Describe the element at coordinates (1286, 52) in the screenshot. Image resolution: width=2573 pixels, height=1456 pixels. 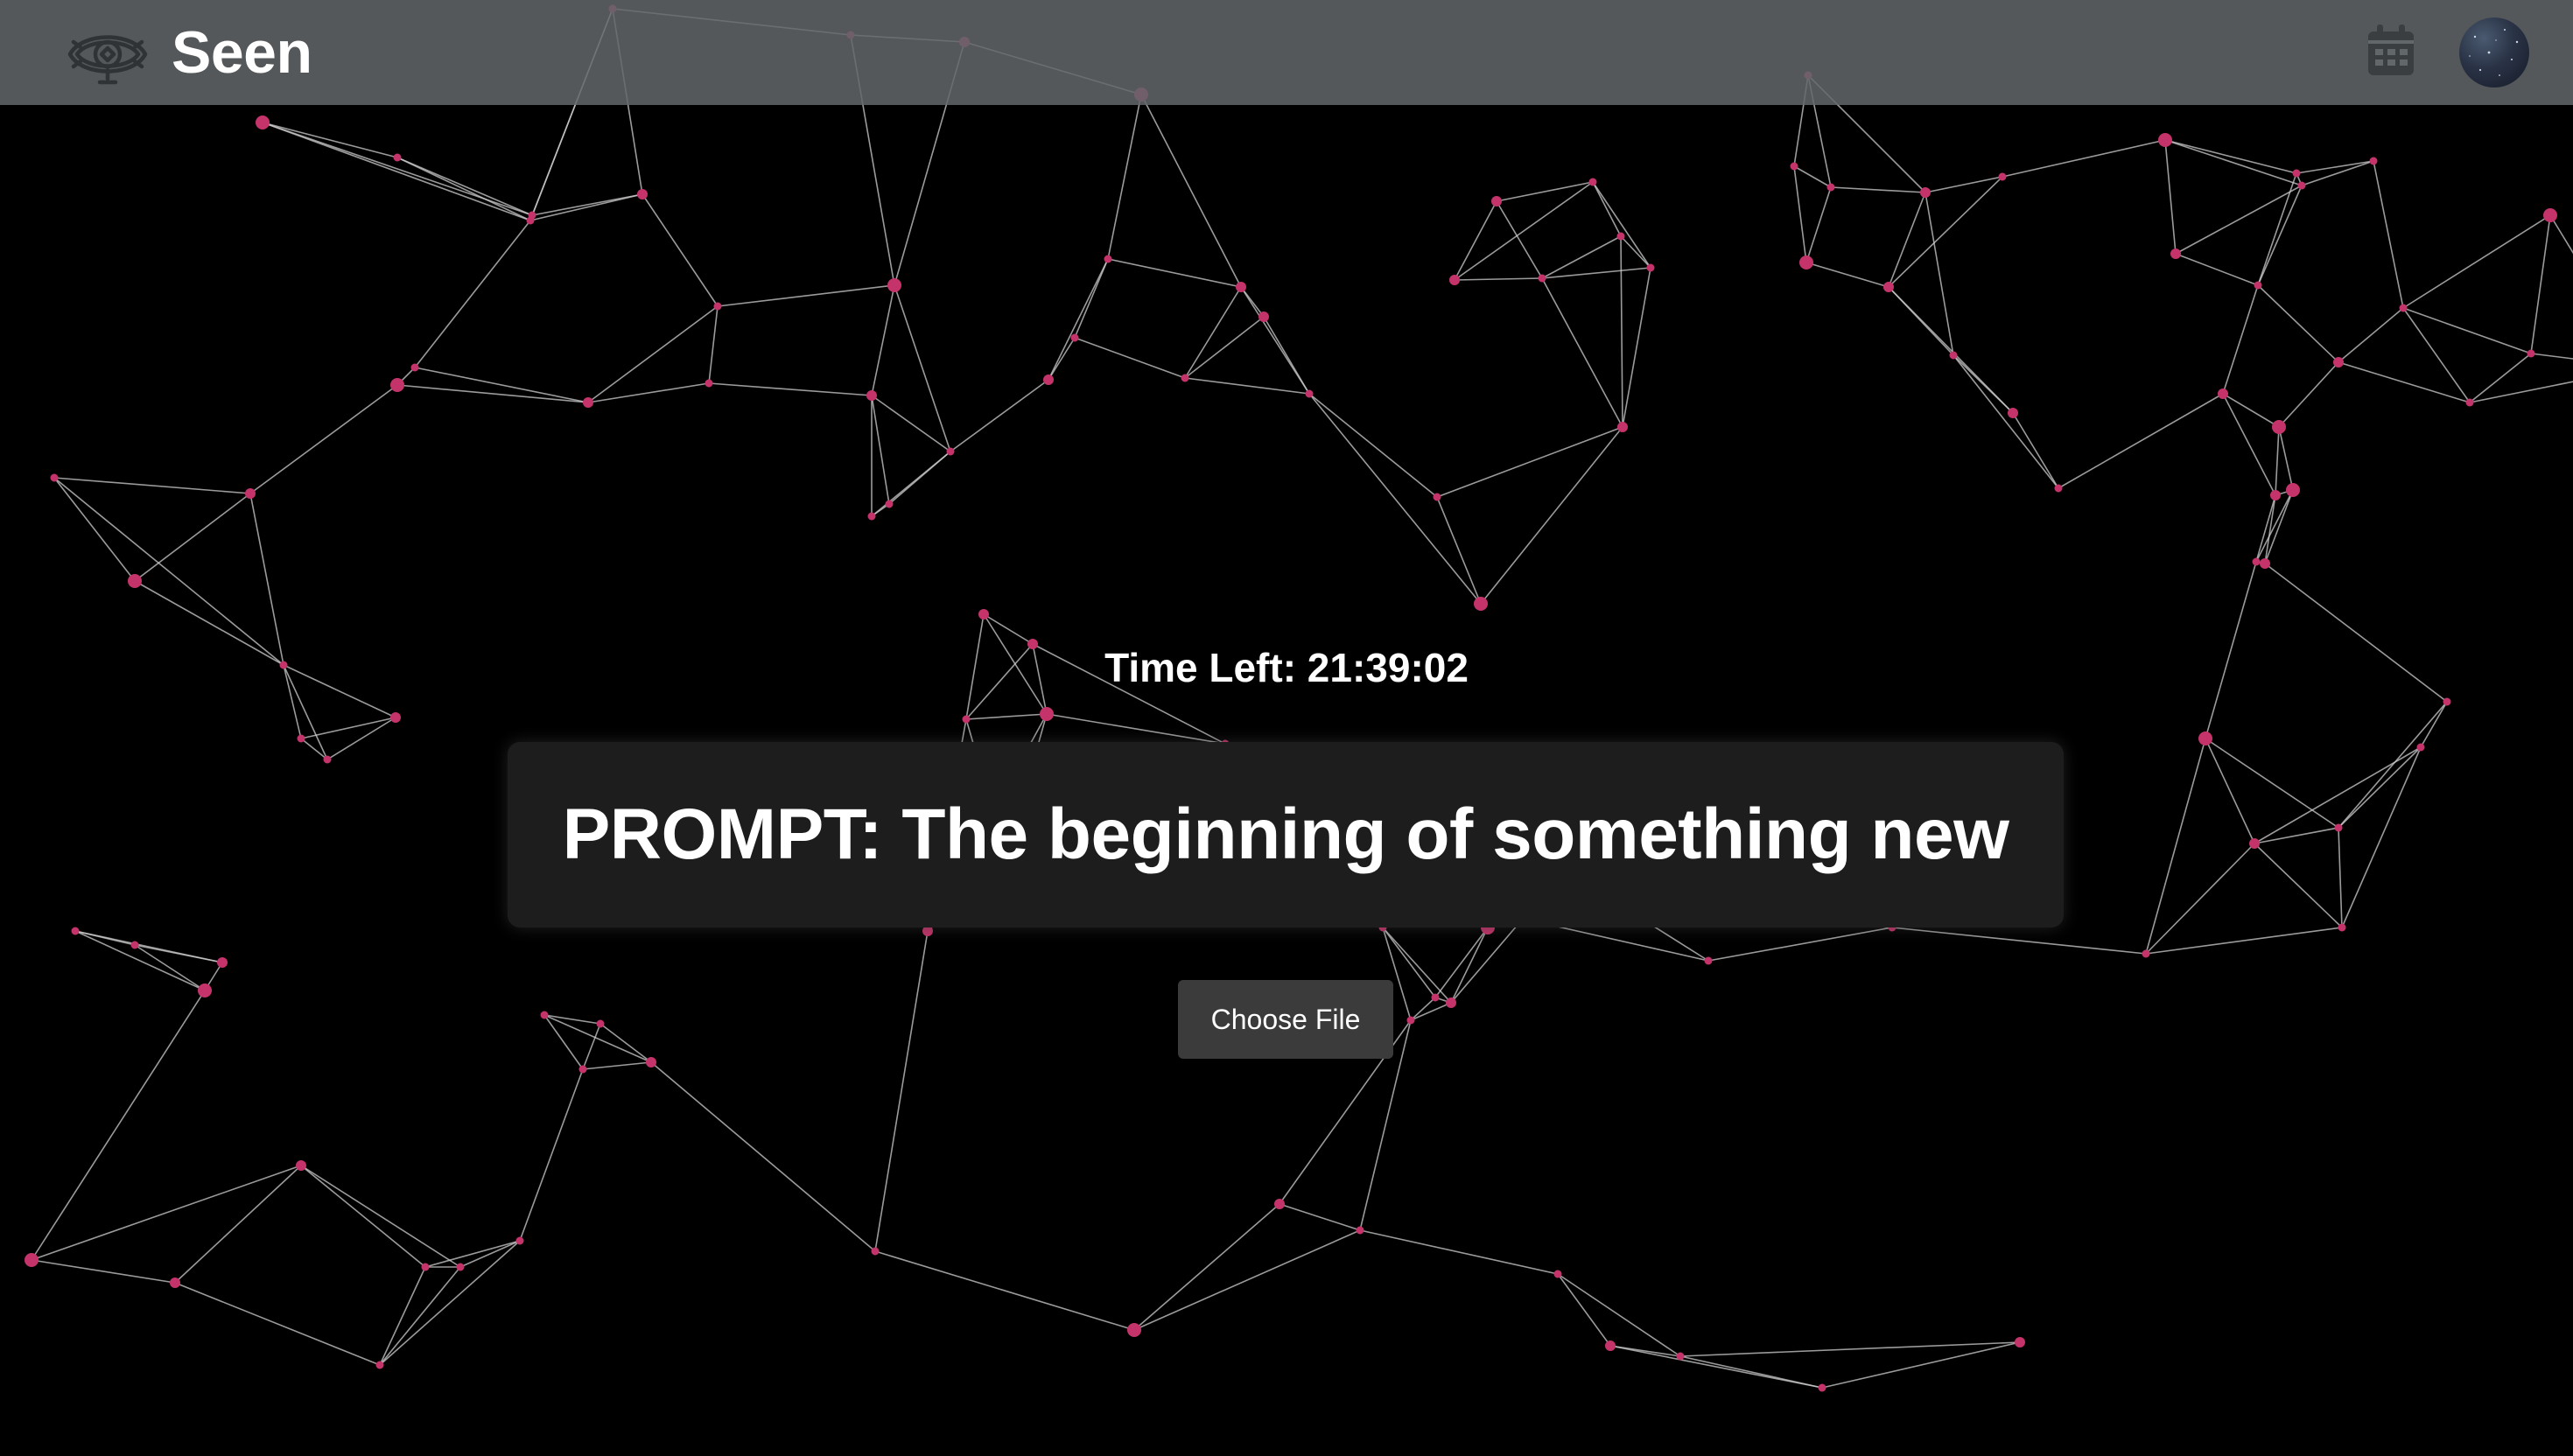
I see `top-bar: Seen` at that location.